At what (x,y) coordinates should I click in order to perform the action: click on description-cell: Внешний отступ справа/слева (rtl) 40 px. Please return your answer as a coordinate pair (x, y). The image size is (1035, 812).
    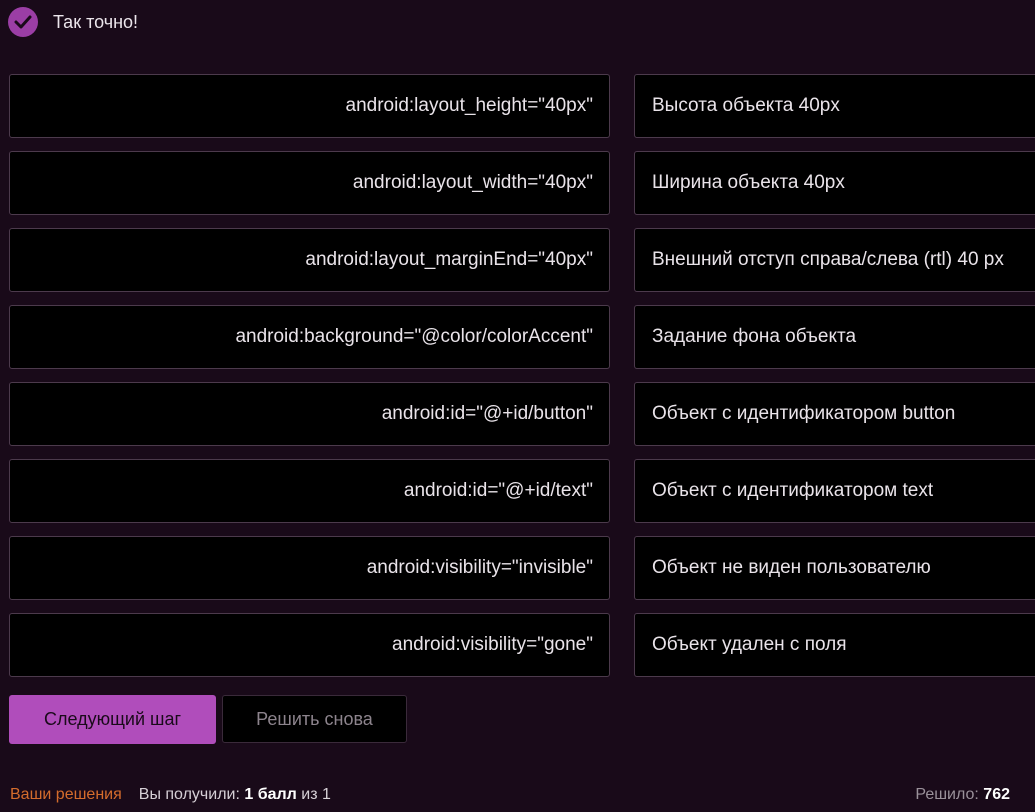
    Looking at the image, I should click on (834, 260).